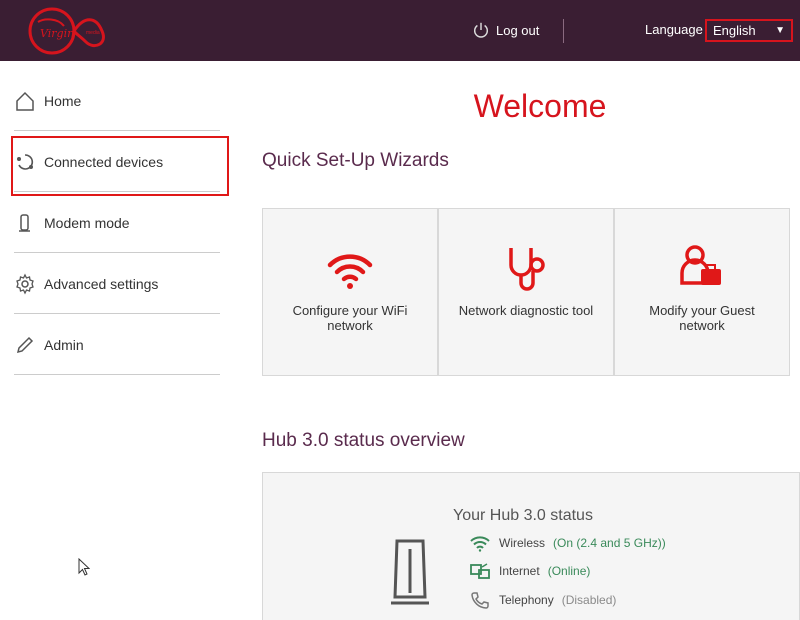 The height and width of the screenshot is (620, 800). What do you see at coordinates (674, 29) in the screenshot?
I see `language-label: Language` at bounding box center [674, 29].